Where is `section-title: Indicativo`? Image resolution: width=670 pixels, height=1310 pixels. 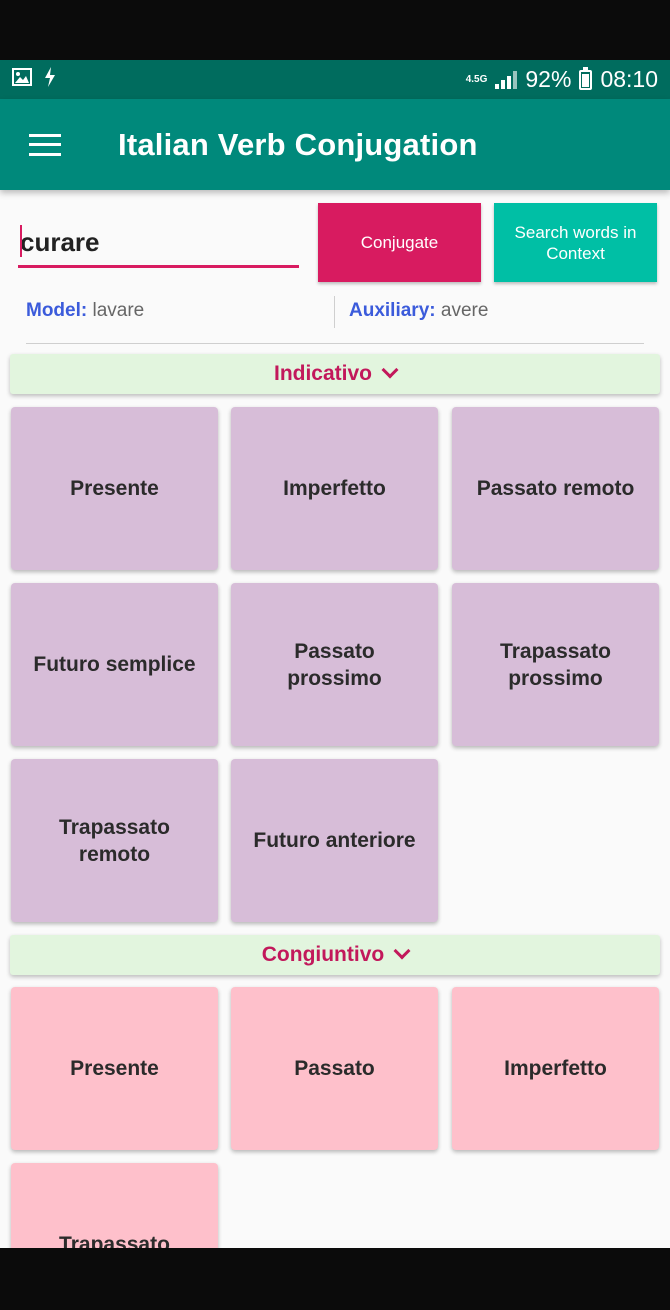
section-title: Indicativo is located at coordinates (323, 373).